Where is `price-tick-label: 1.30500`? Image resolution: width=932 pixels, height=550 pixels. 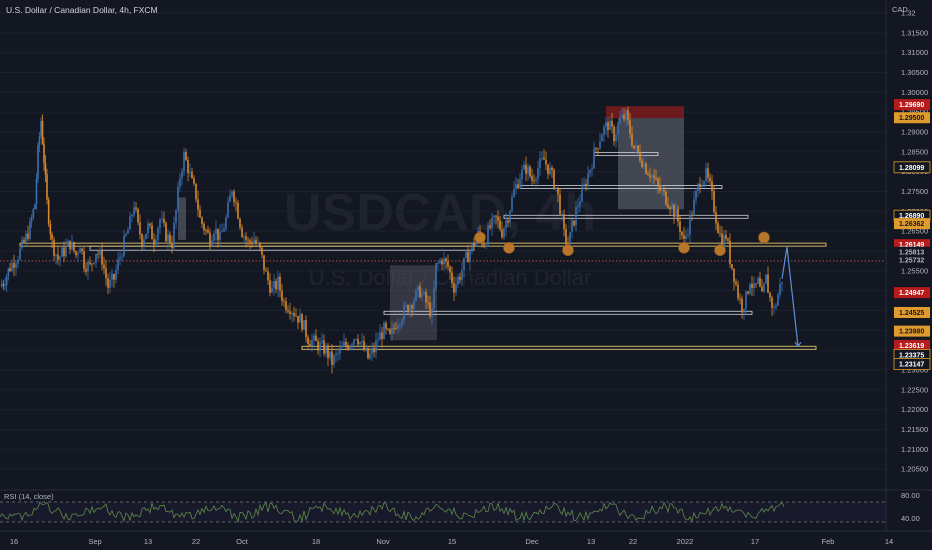 price-tick-label: 1.30500 is located at coordinates (914, 72).